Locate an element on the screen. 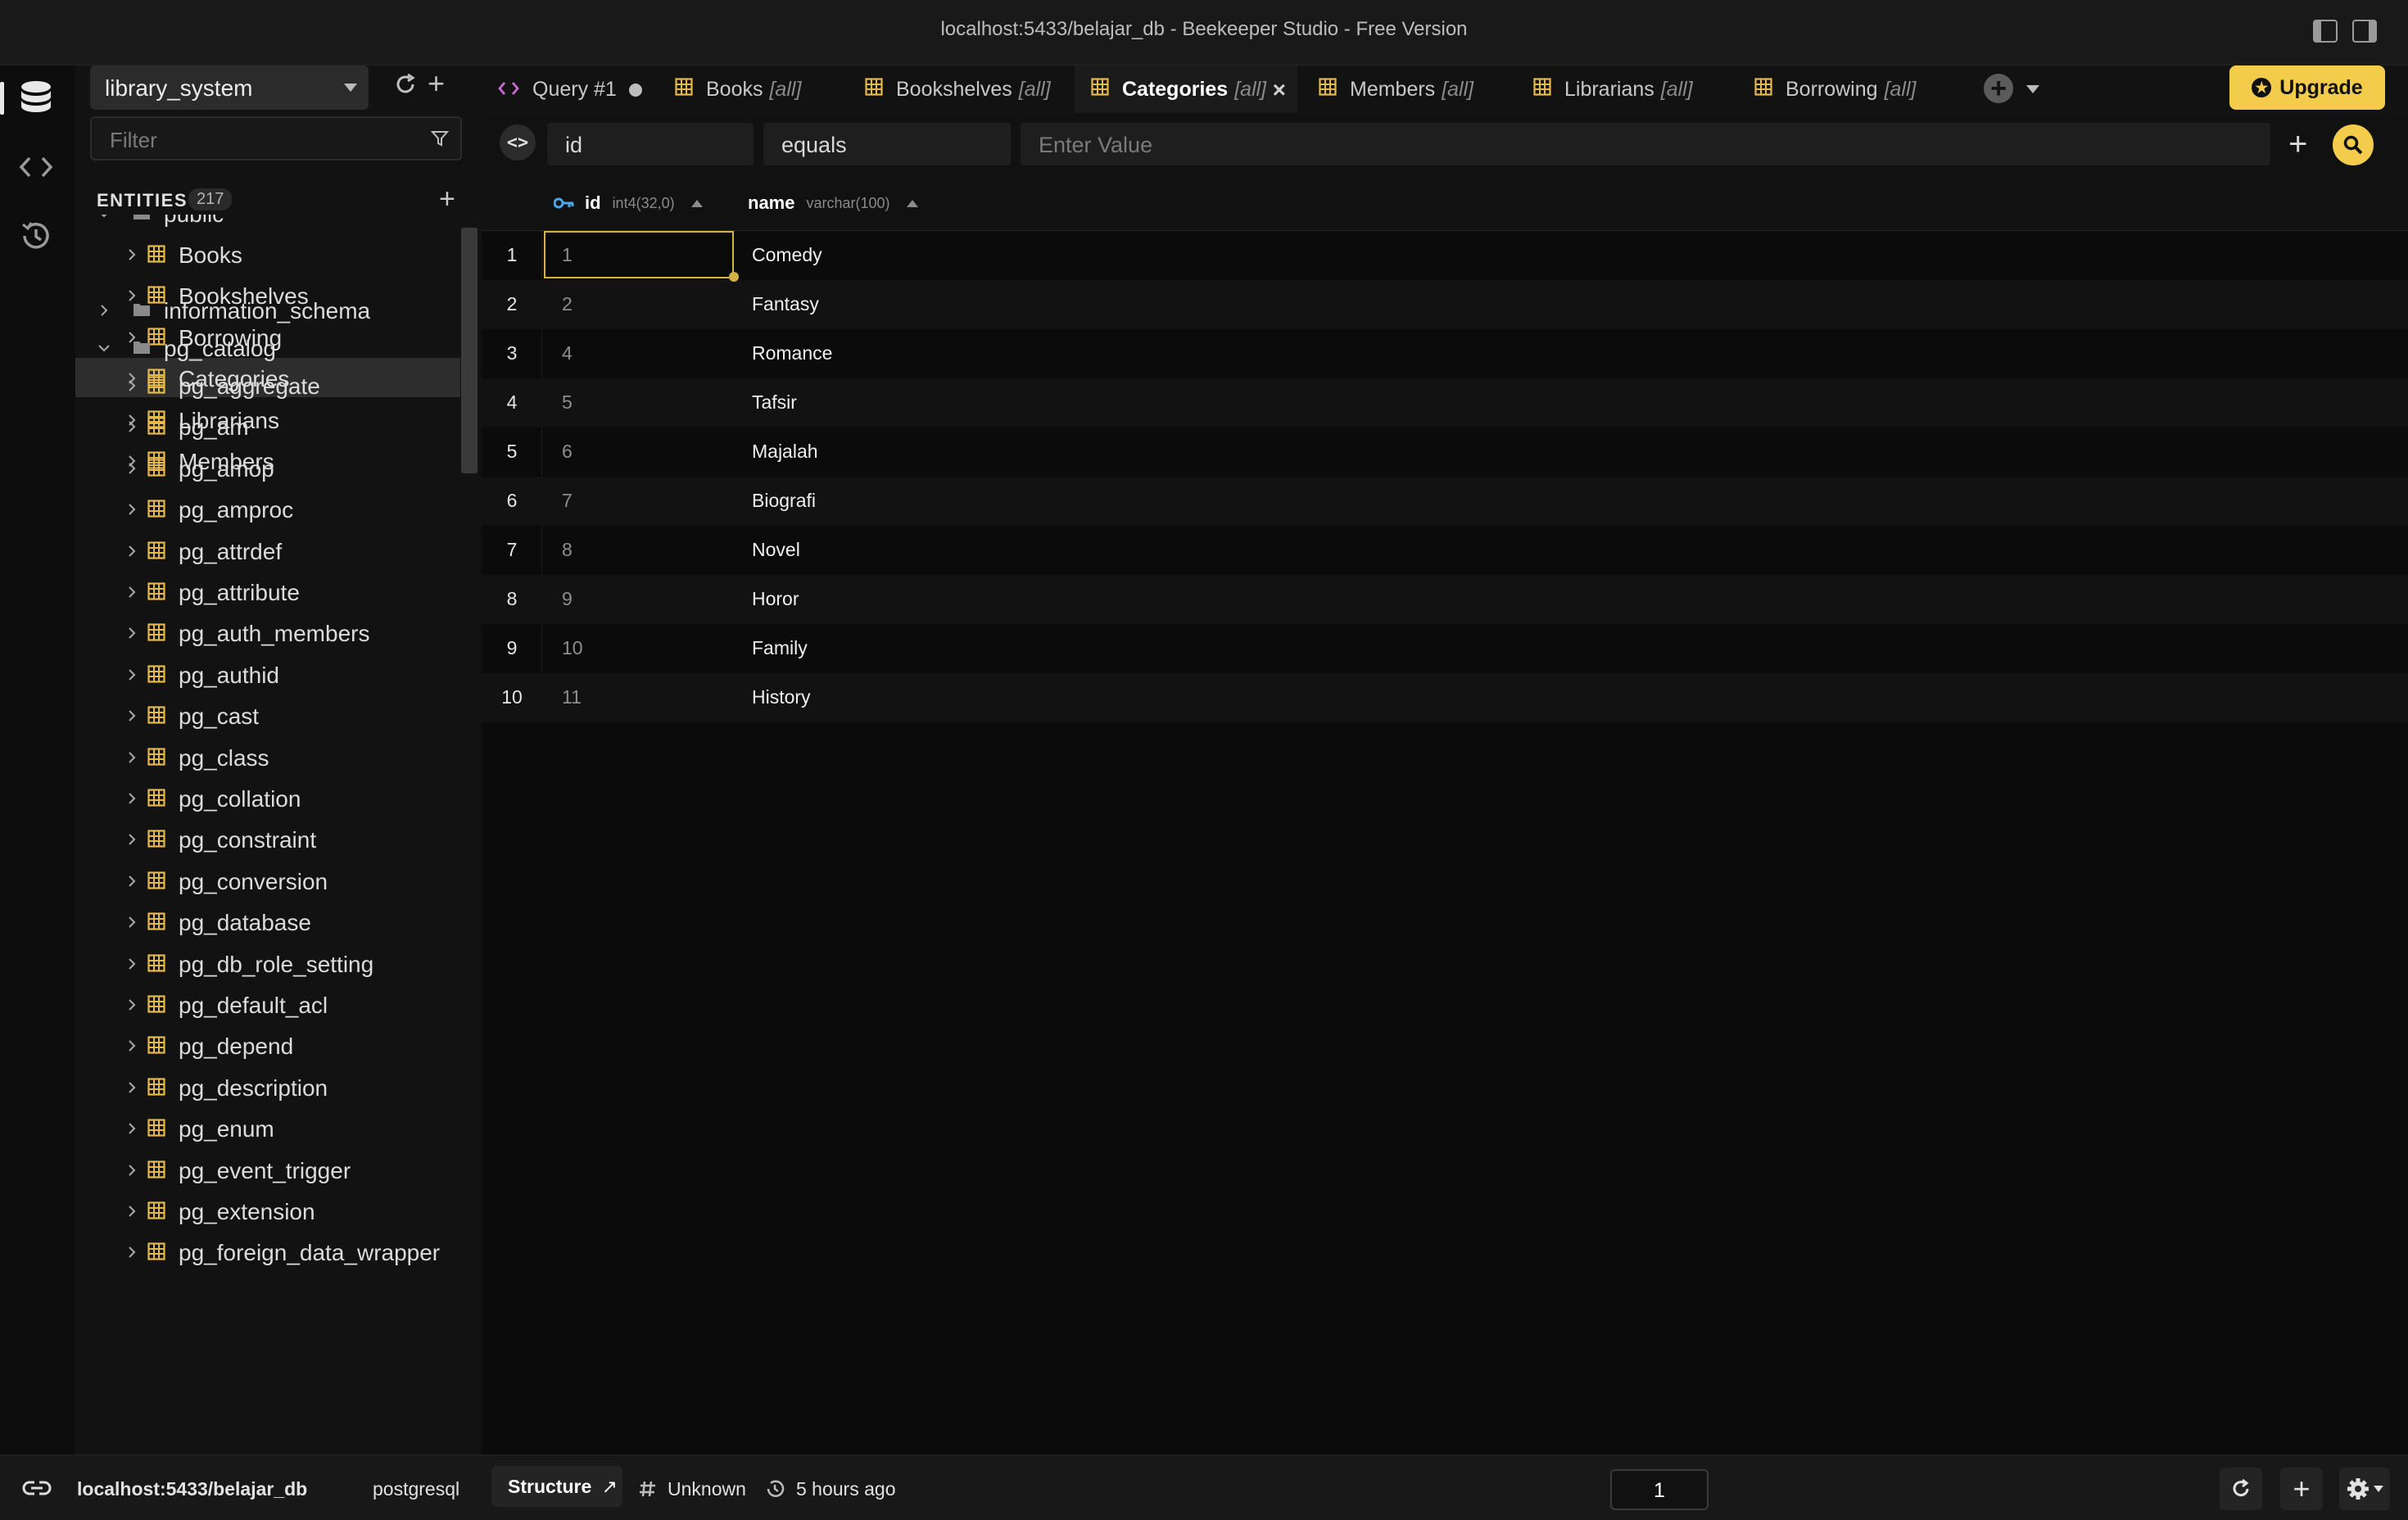 This screenshot has height=1520, width=2408. fill-handle is located at coordinates (734, 277).